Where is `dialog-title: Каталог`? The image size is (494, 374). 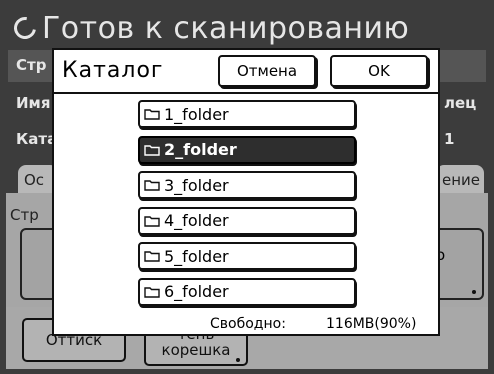
dialog-title: Каталог is located at coordinates (113, 70).